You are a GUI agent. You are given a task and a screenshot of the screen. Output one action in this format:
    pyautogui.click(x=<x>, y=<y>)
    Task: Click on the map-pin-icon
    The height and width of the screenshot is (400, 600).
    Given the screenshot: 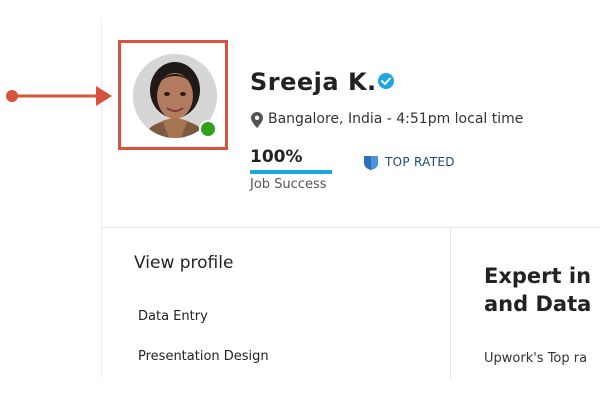 What is the action you would take?
    pyautogui.click(x=257, y=120)
    